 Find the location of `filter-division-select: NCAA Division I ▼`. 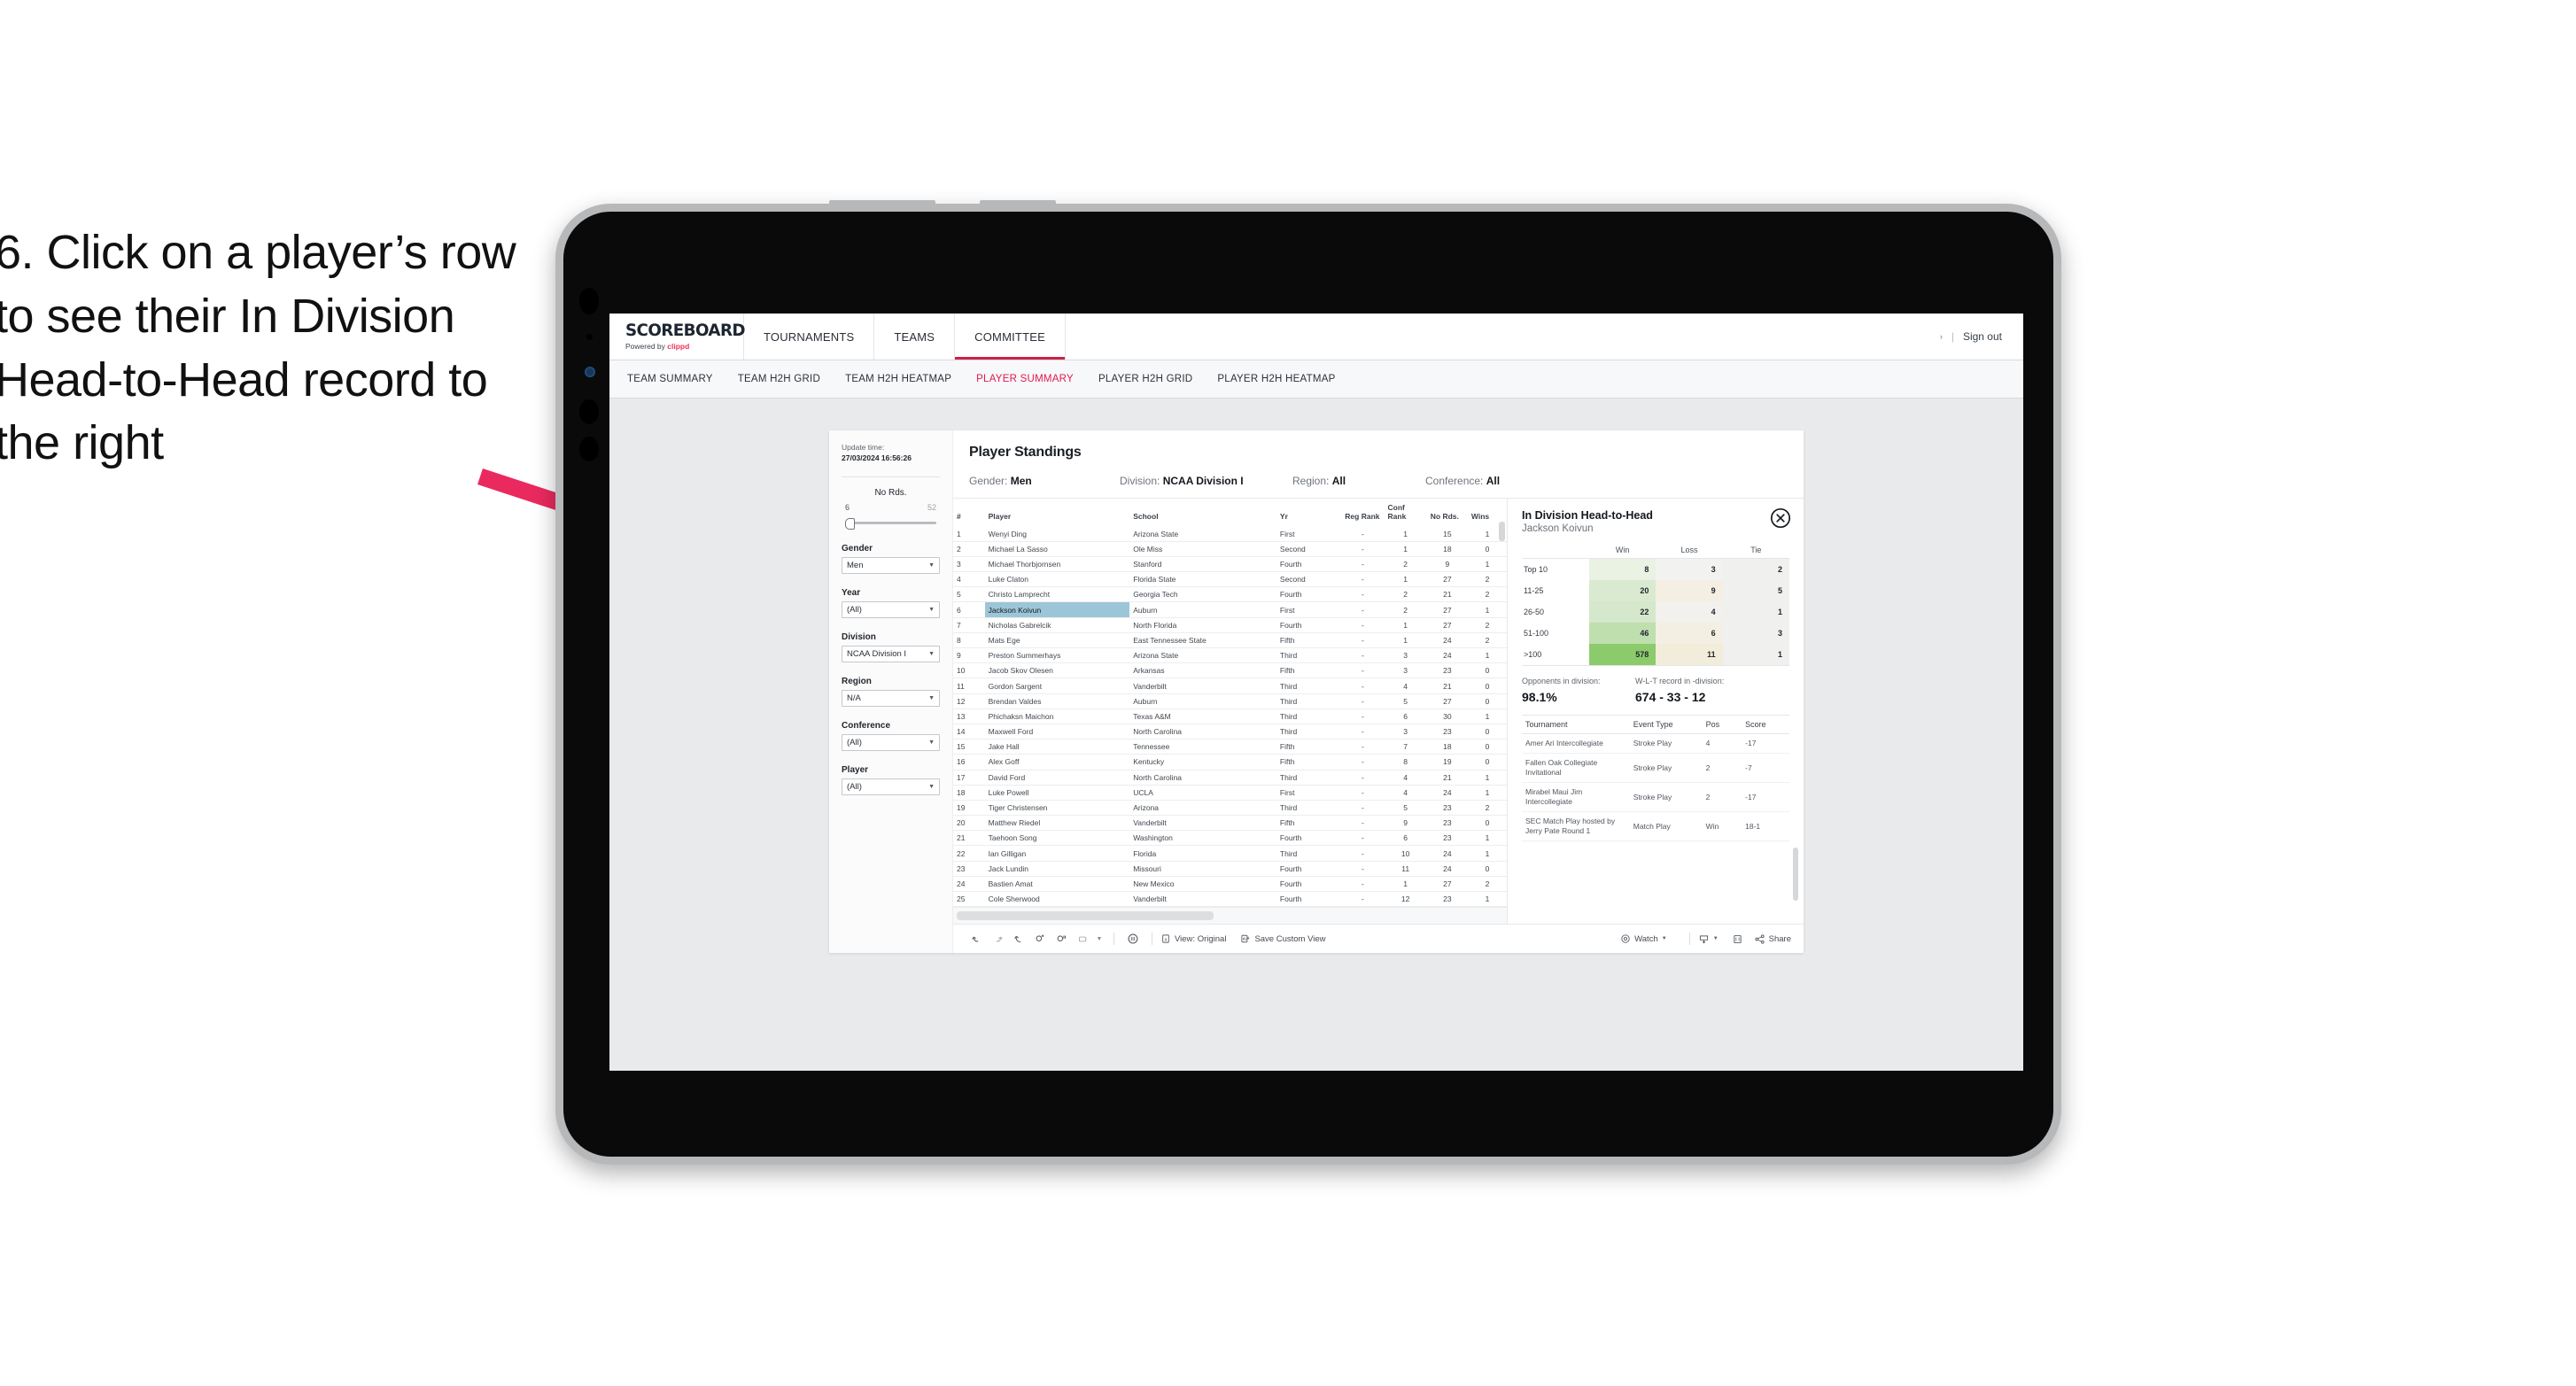

filter-division-select: NCAA Division I ▼ is located at coordinates (891, 653).